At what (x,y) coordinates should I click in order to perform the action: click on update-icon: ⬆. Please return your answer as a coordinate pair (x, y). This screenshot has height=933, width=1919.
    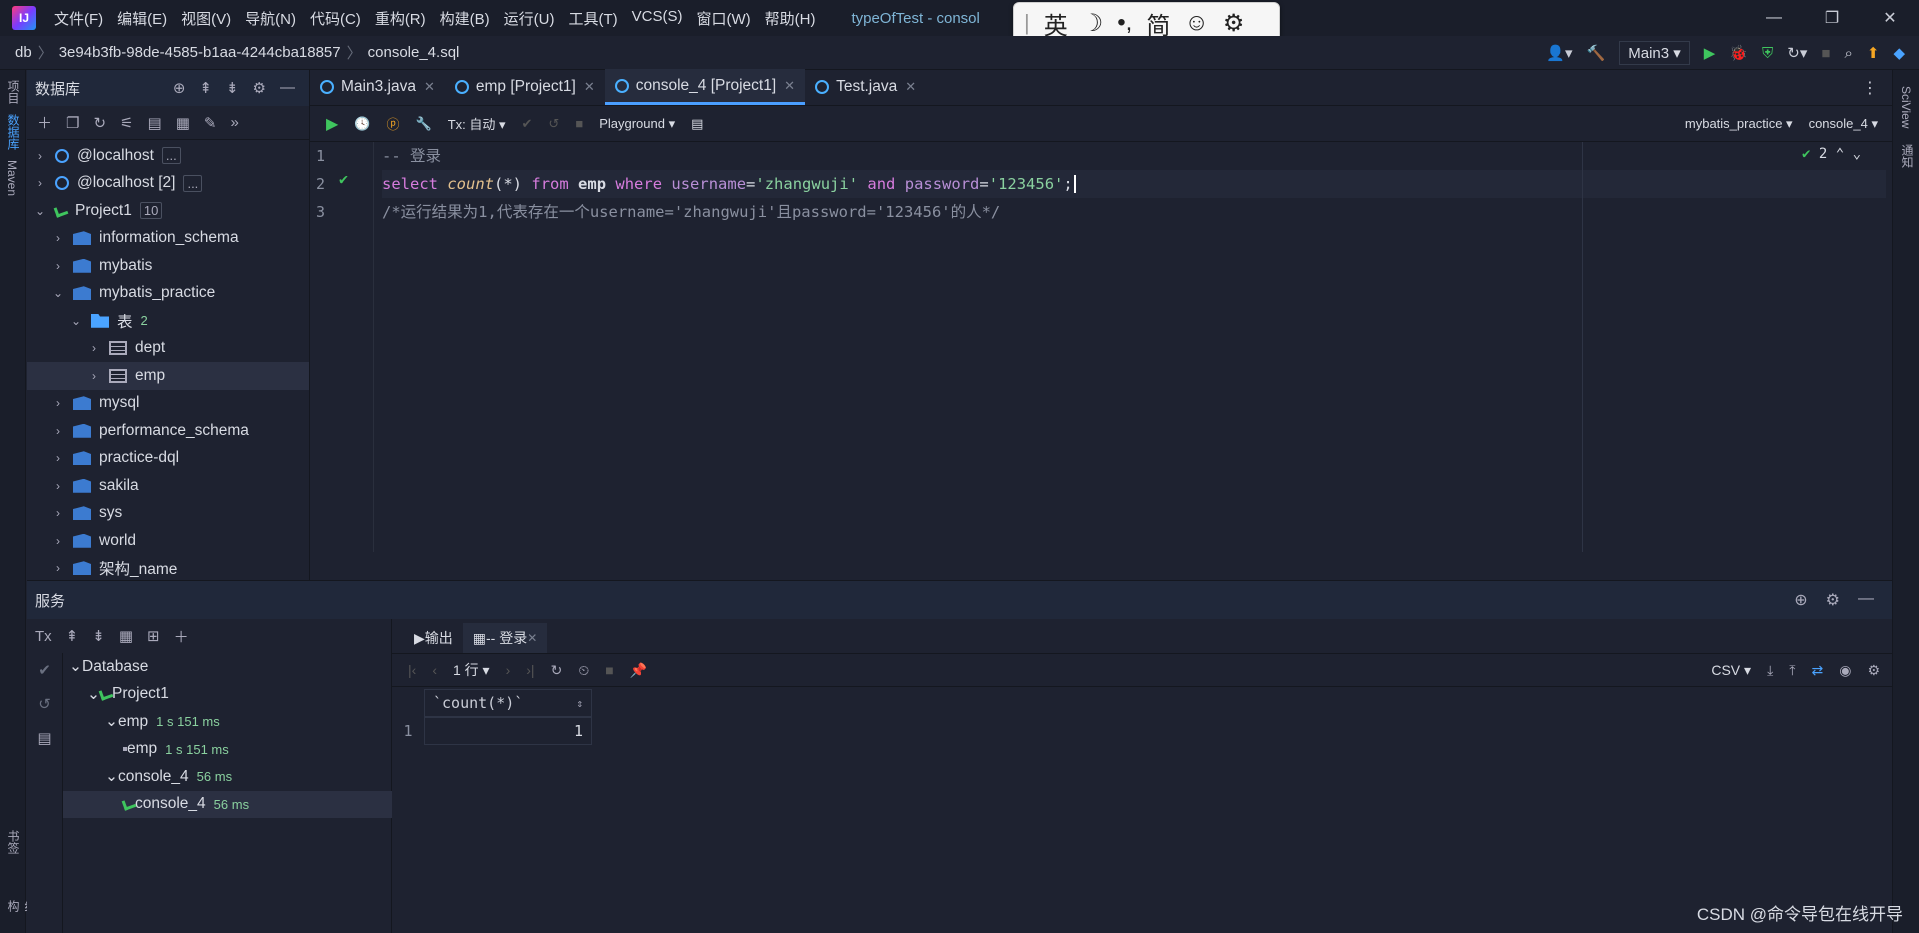
    Looking at the image, I should click on (1873, 53).